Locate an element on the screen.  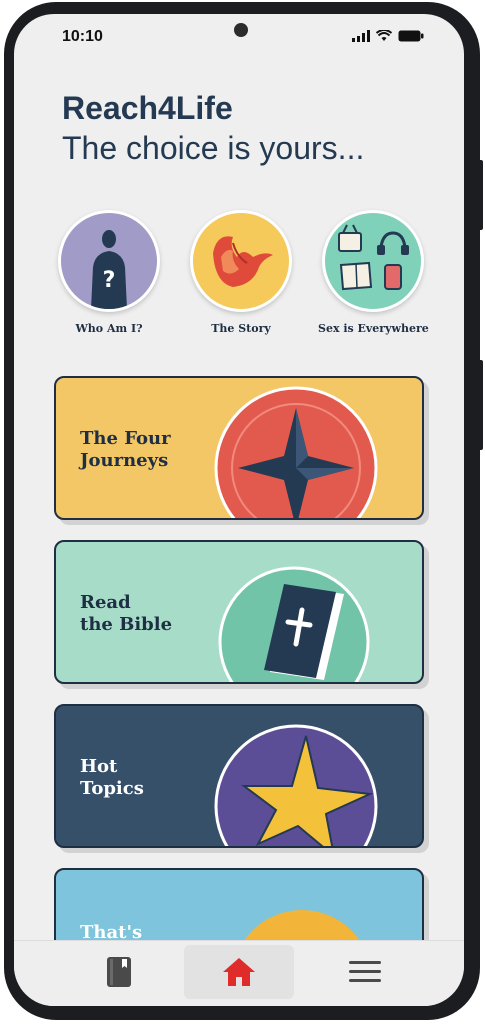
media-collage-icon is located at coordinates (373, 257).